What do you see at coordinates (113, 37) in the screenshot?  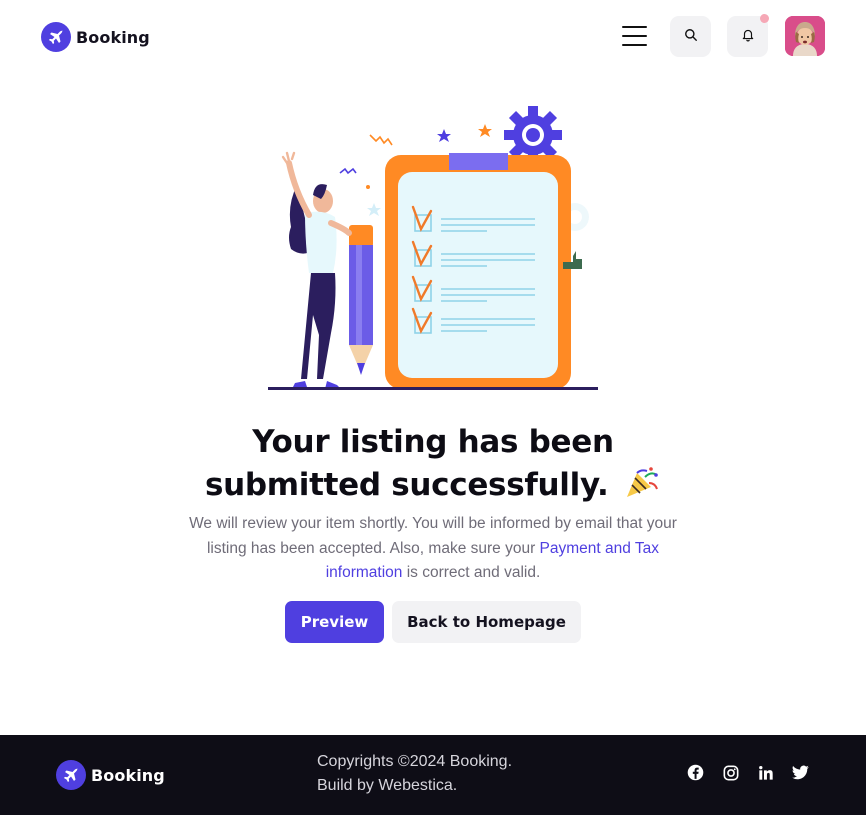 I see `brand-name: Booking` at bounding box center [113, 37].